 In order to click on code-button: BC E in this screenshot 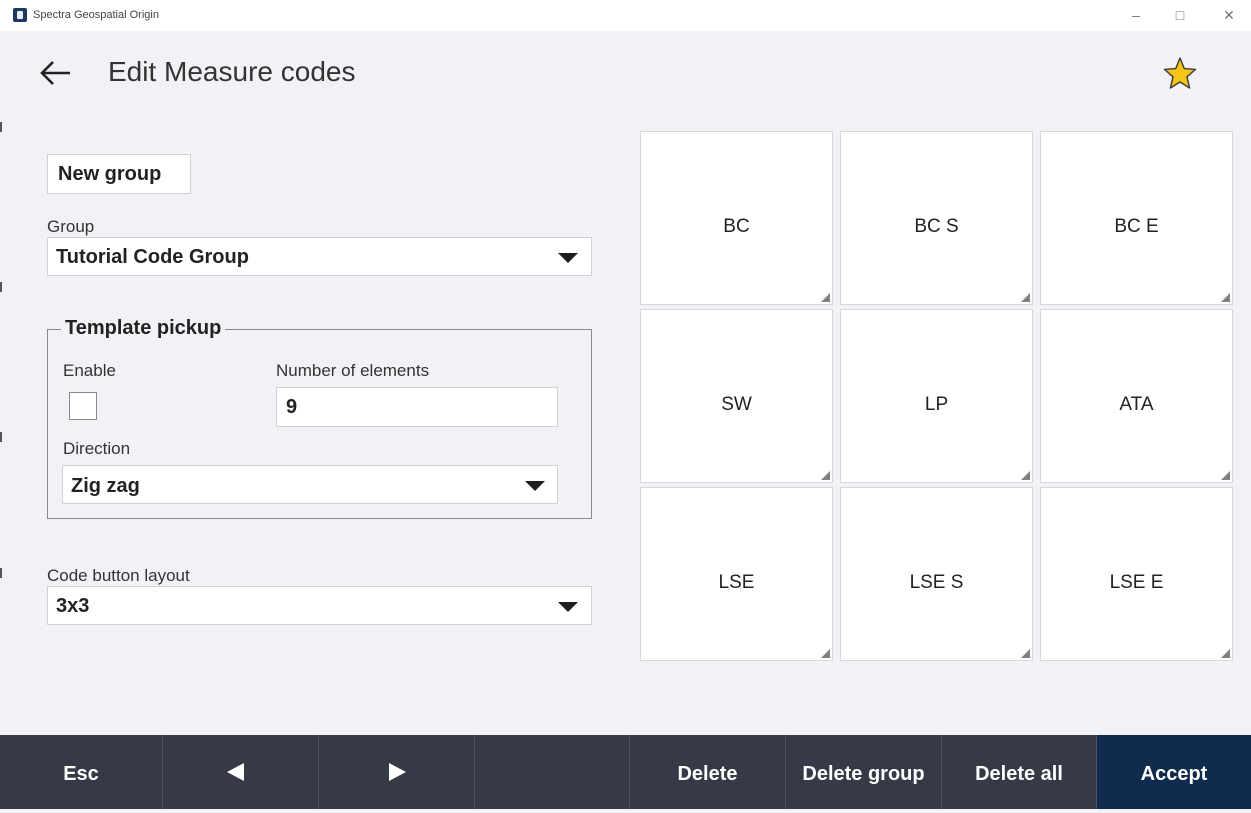, I will do `click(1136, 218)`.